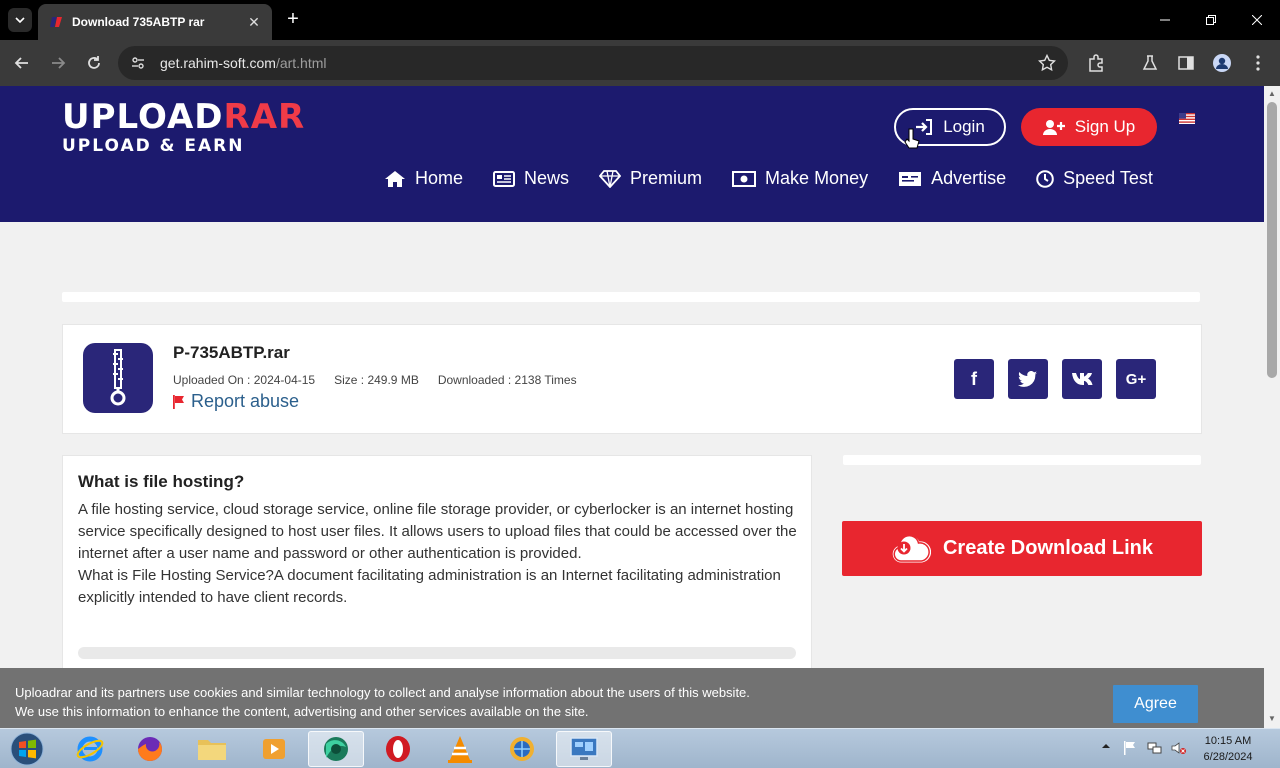 The height and width of the screenshot is (768, 1280). What do you see at coordinates (666, 178) in the screenshot?
I see `nav-premium-label: Premium` at bounding box center [666, 178].